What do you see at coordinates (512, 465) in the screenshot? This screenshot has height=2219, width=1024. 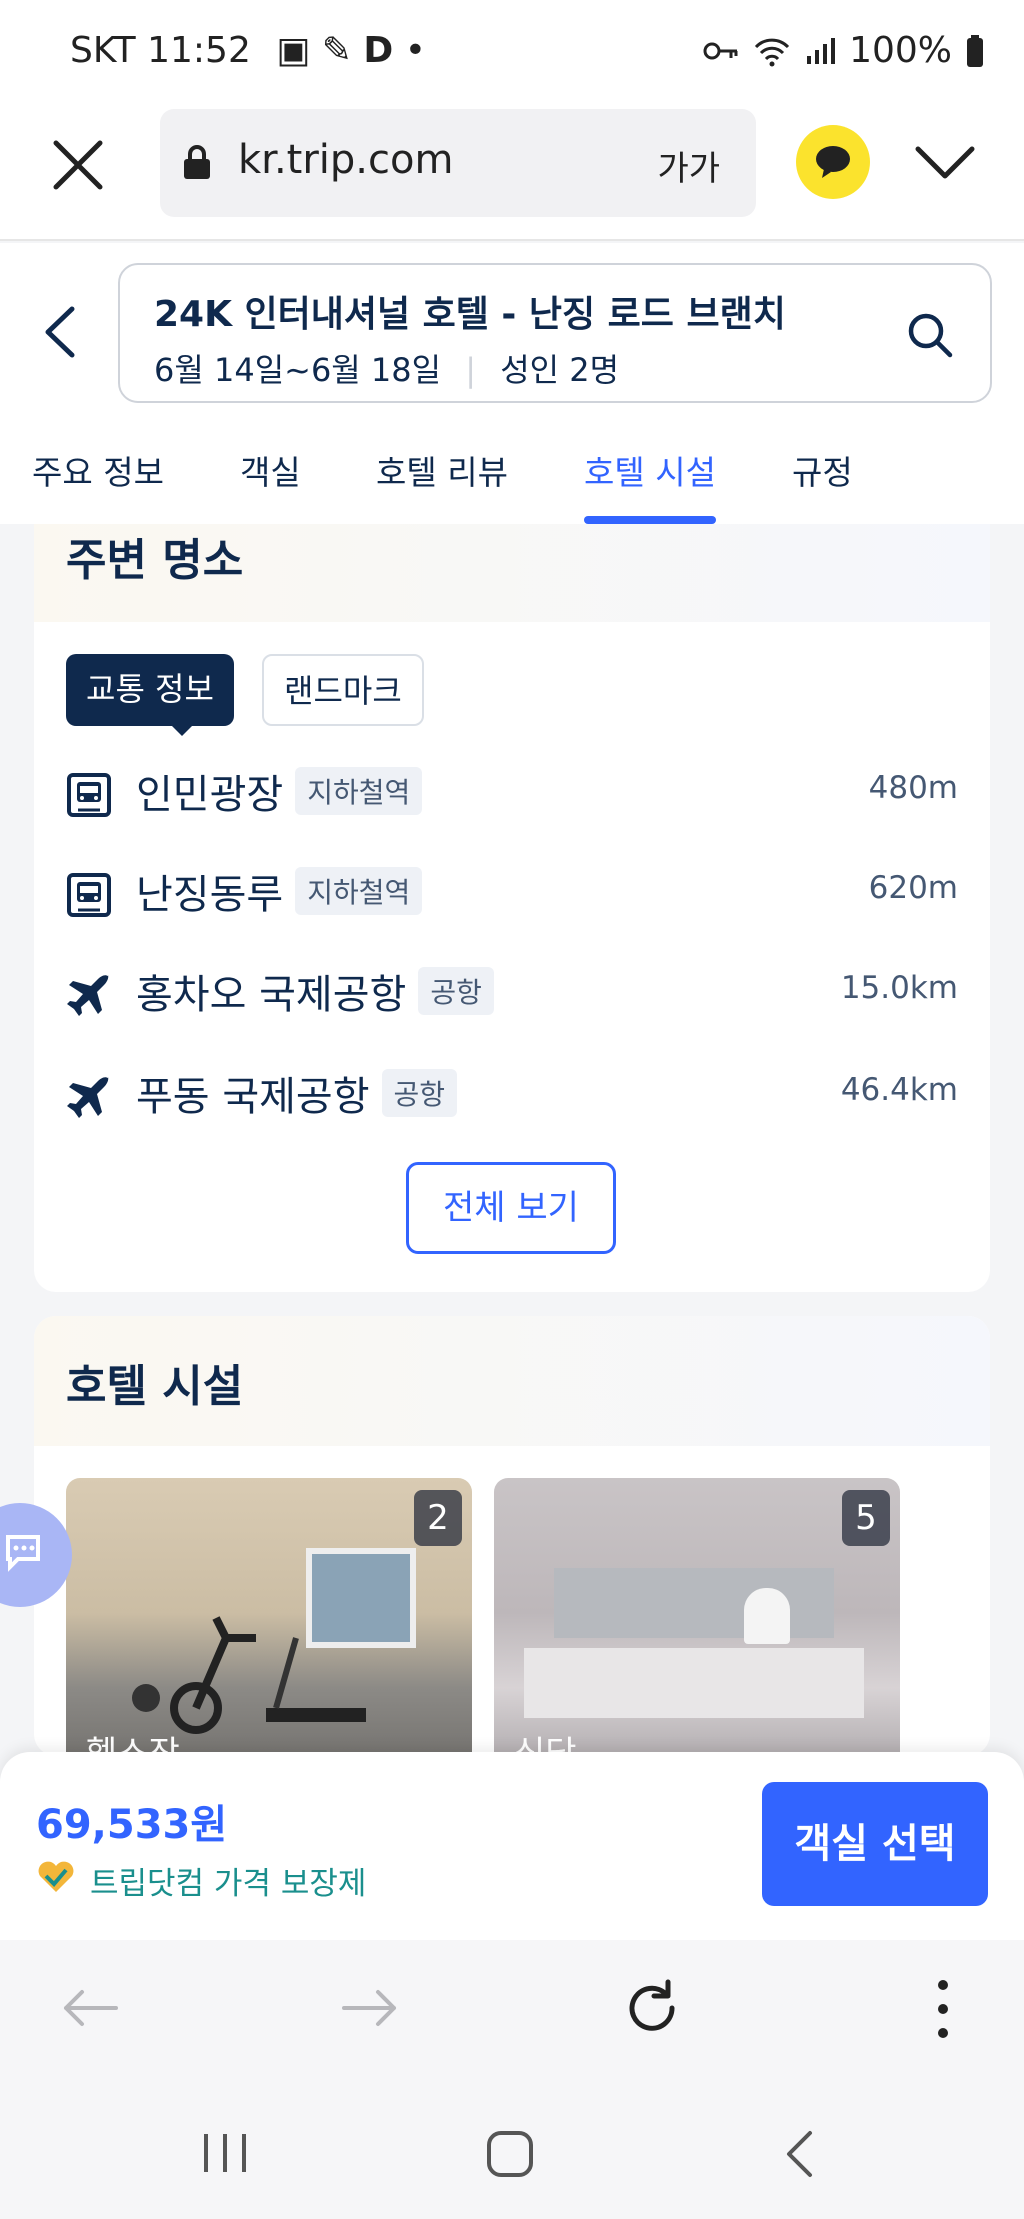 I see `section-tabs: 주요 정보 객실 호텔 리뷰 호텔 시설 규정` at bounding box center [512, 465].